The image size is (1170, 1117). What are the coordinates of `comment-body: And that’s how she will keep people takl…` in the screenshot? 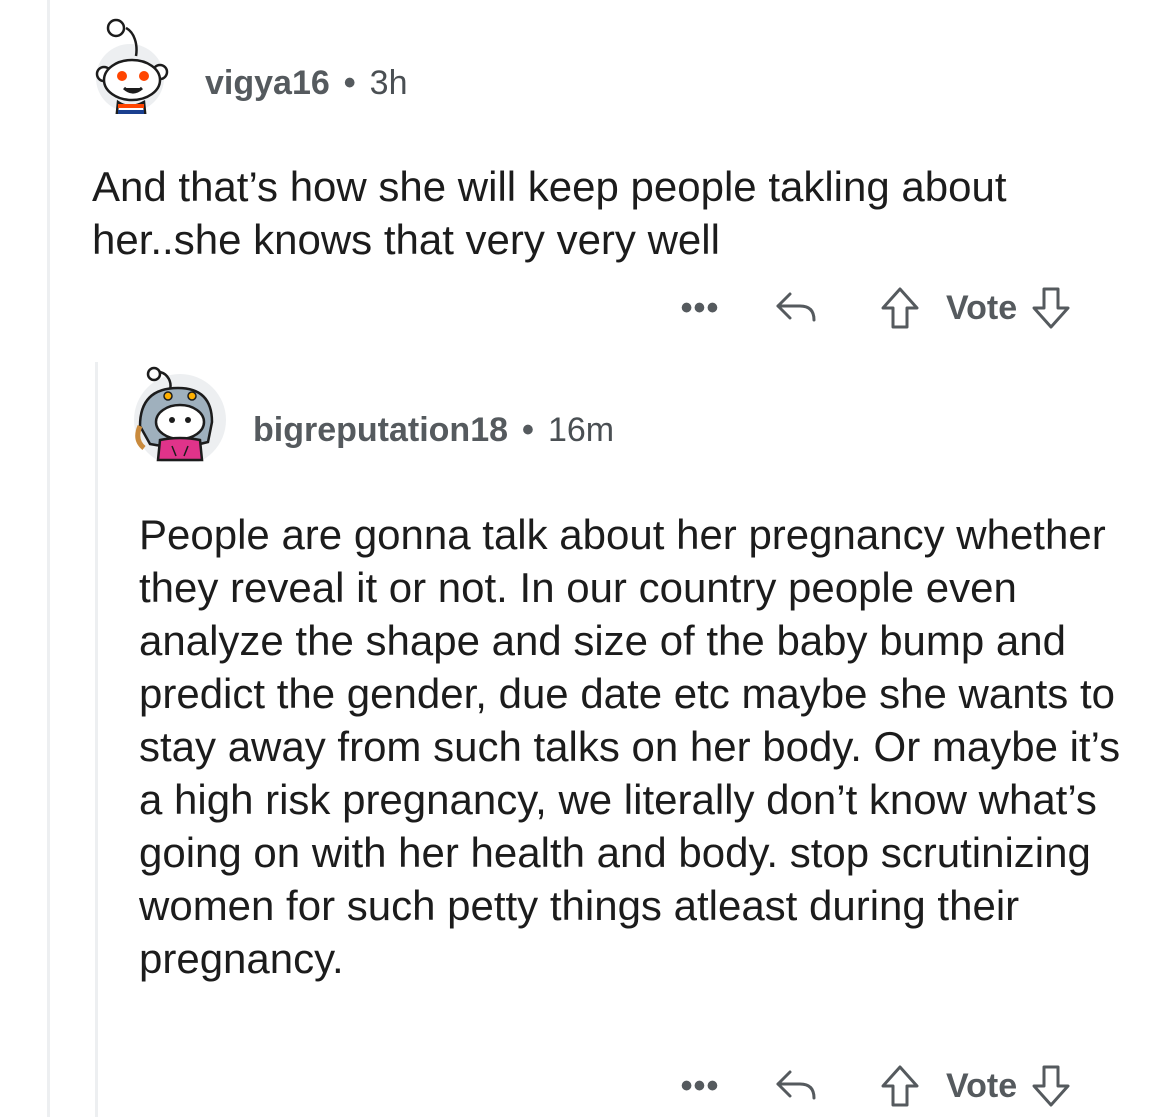 It's located at (549, 213).